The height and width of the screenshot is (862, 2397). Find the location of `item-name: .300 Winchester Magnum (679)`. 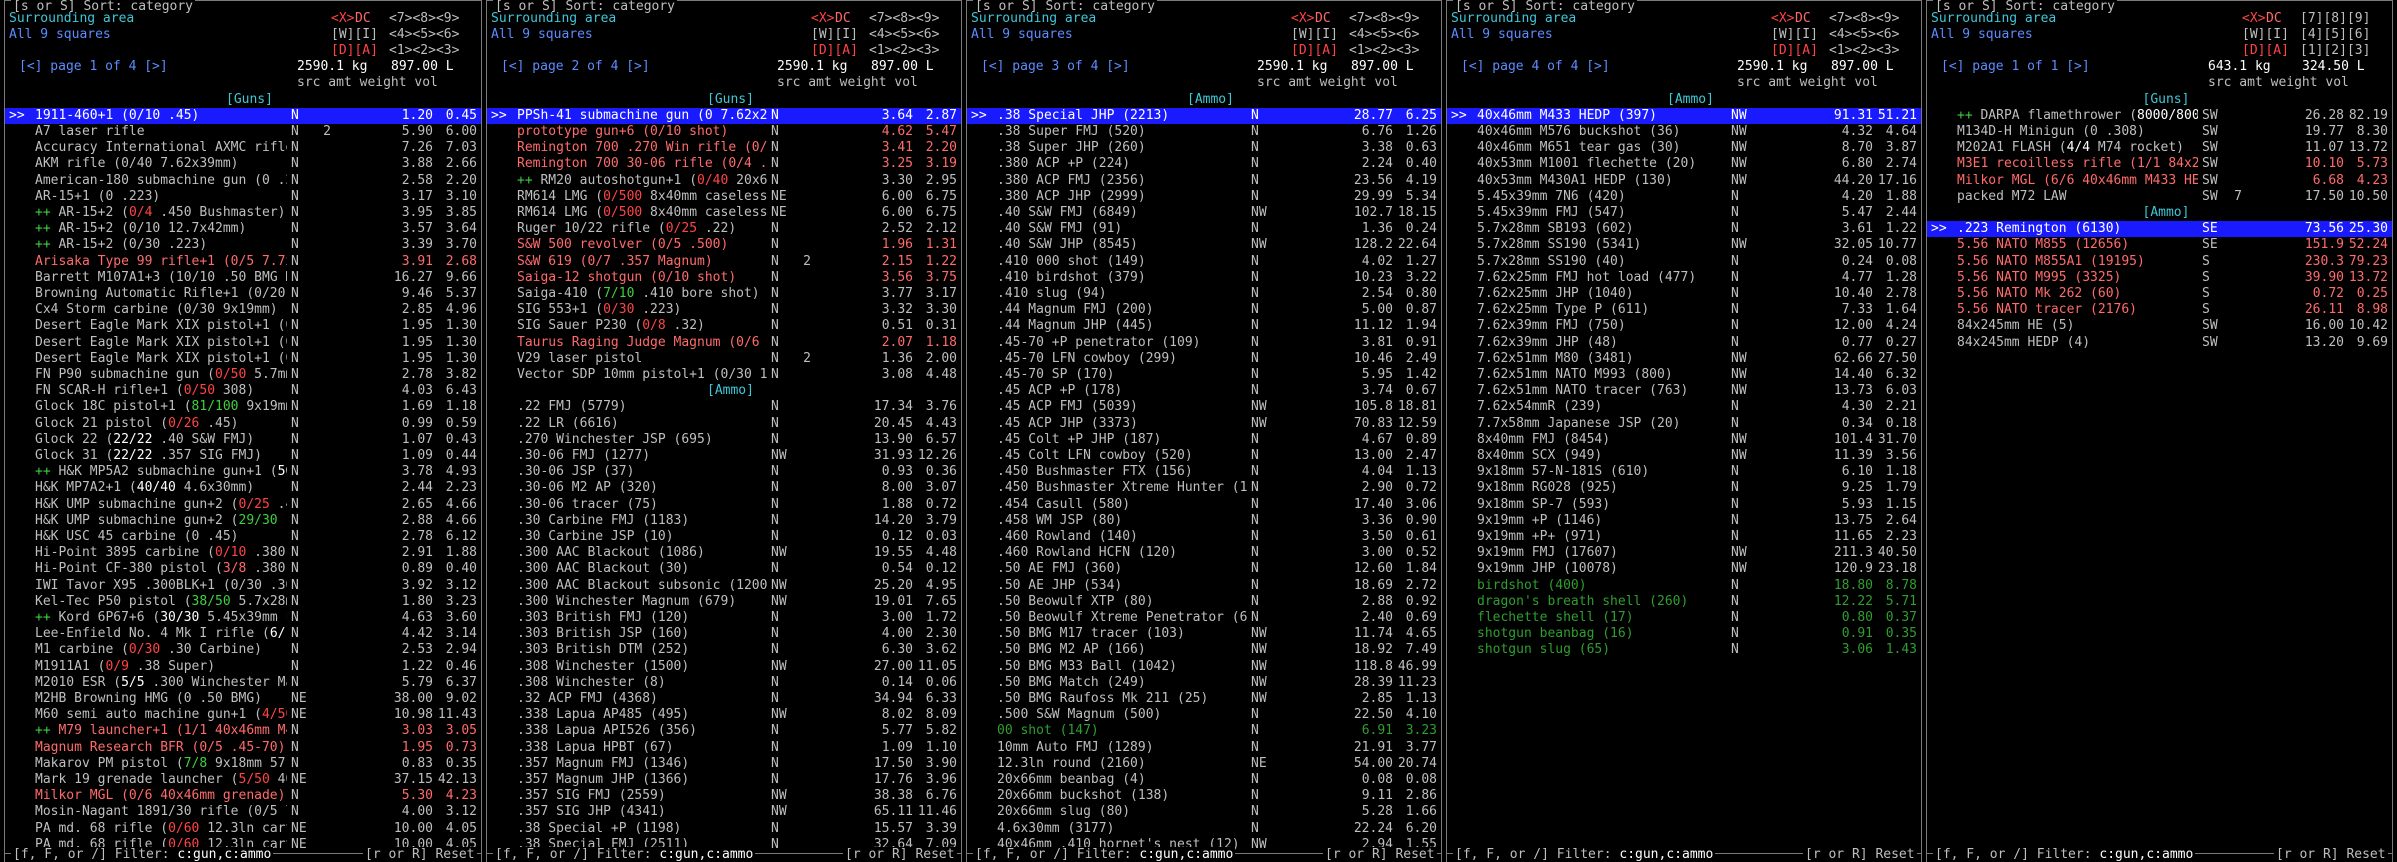

item-name: .300 Winchester Magnum (679) is located at coordinates (642, 602).